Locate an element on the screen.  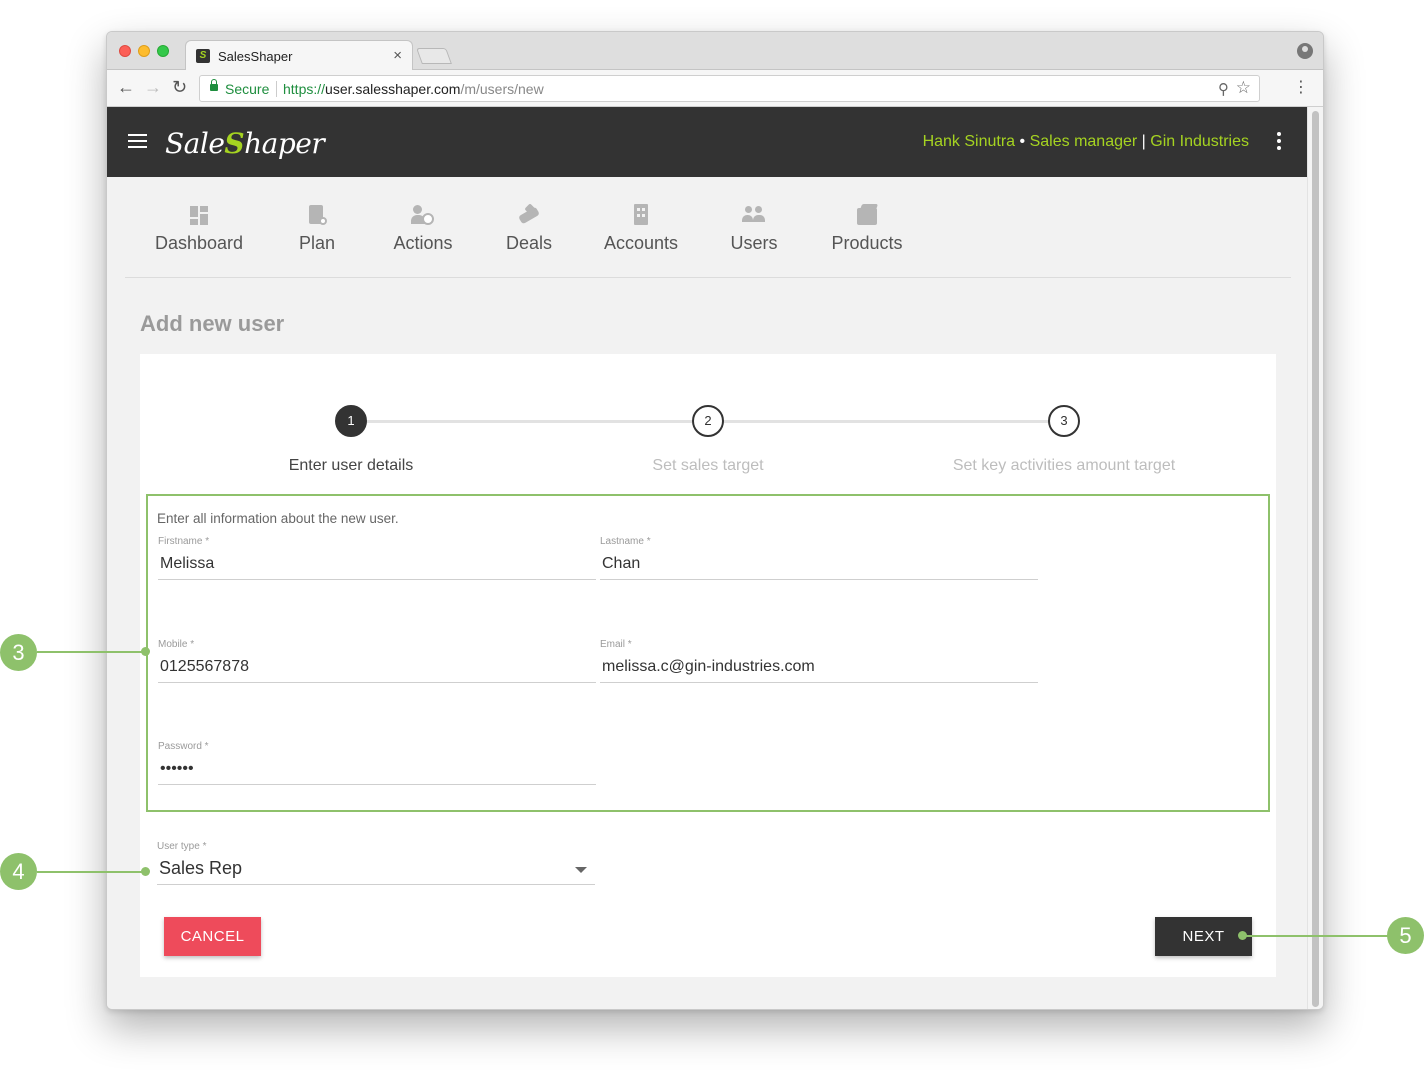
email-field: Email * melissa.c@gin-industries.com is located at coordinates (819, 661).